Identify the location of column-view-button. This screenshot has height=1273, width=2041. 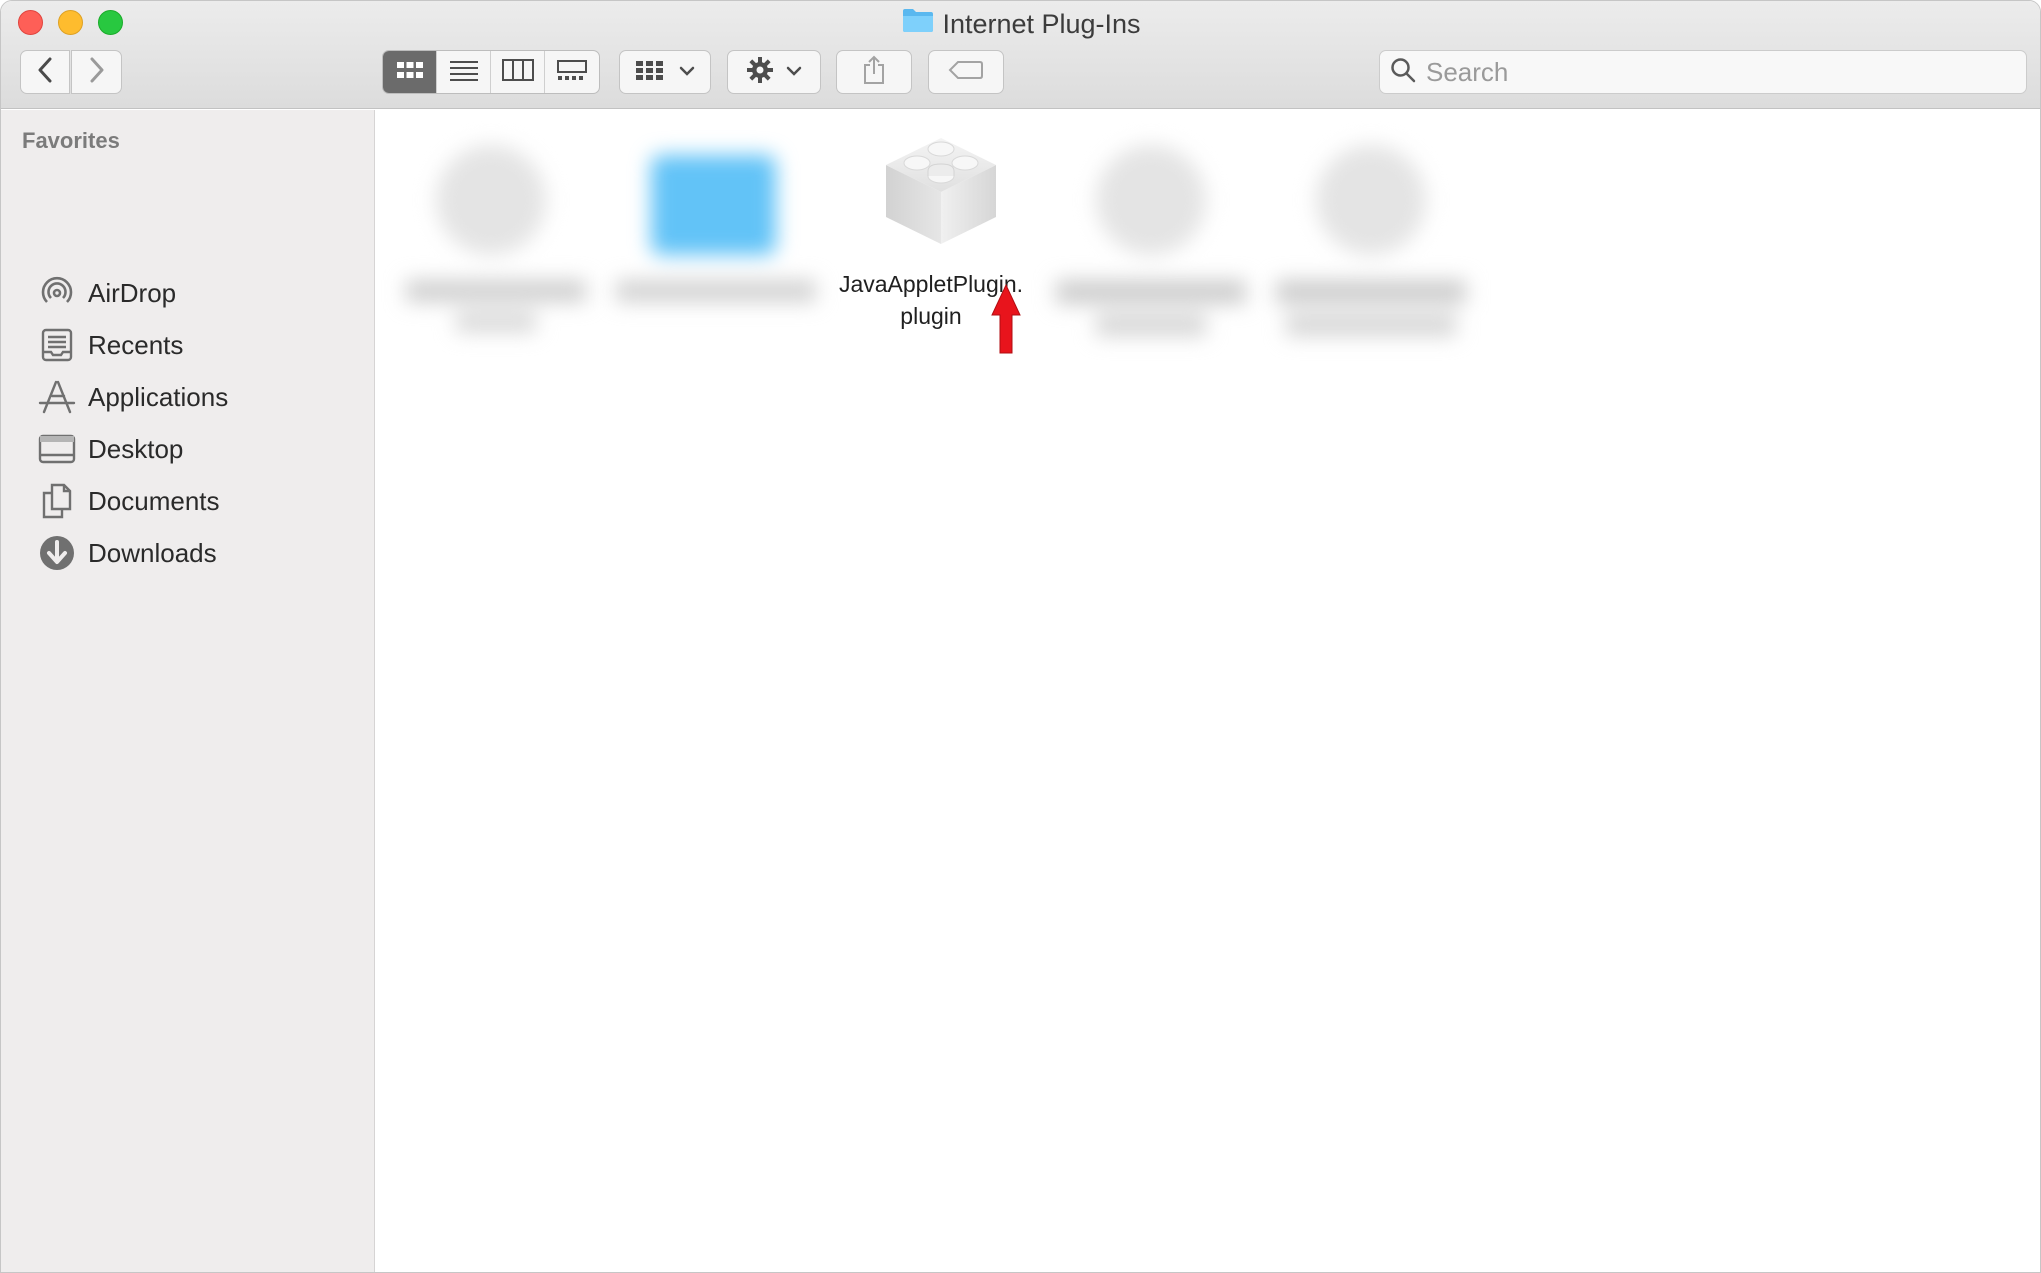
(518, 72).